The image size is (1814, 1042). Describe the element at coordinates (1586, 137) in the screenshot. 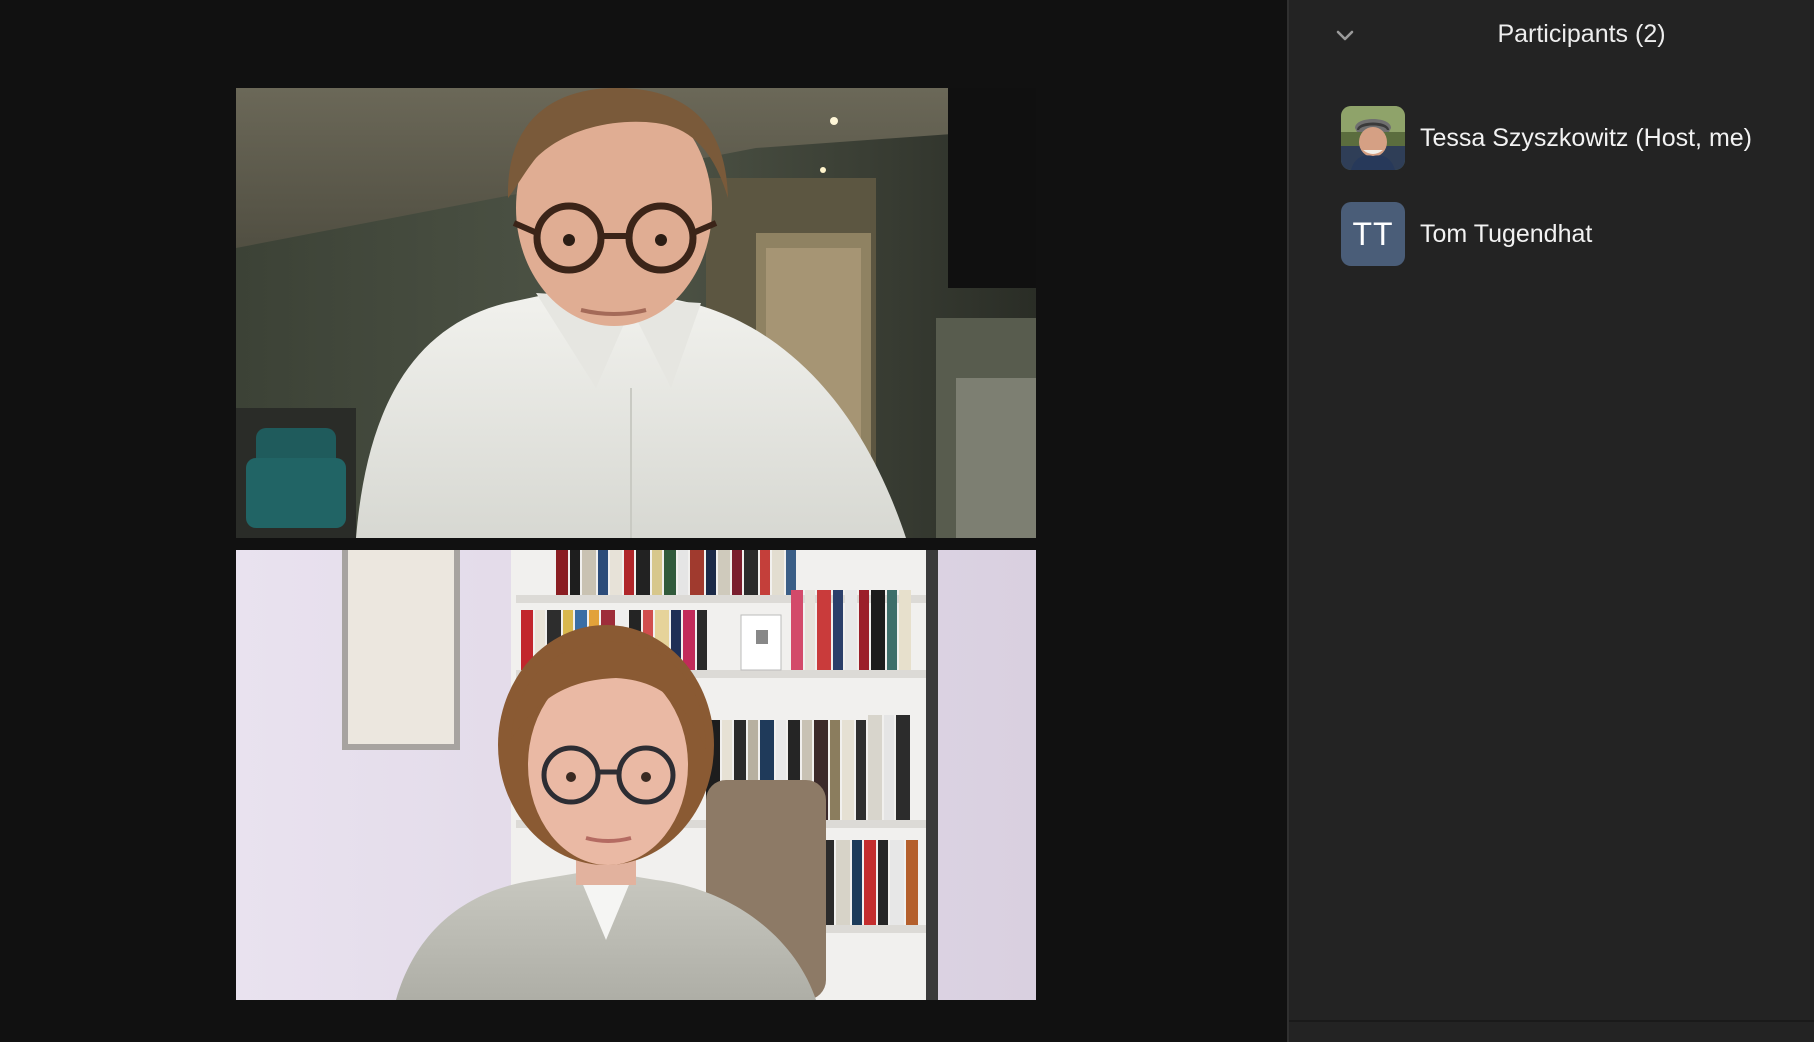

I see `participant-name: Tessa Szyszkowitz (Host, me)` at that location.